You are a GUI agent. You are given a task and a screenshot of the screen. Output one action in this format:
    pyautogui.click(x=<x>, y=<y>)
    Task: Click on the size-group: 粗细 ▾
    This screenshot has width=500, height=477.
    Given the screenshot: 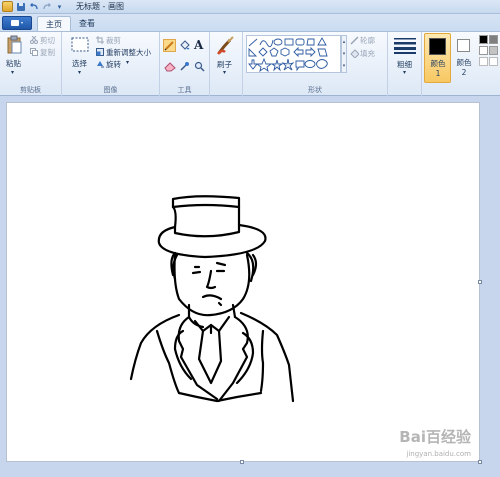 What is the action you would take?
    pyautogui.click(x=405, y=64)
    